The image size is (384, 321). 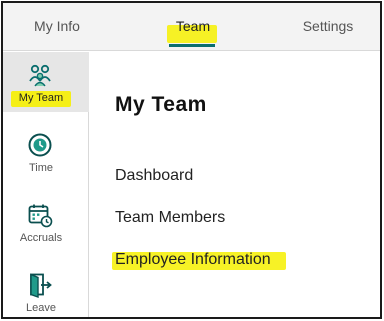 I want to click on tab-team-label: Team, so click(x=193, y=26).